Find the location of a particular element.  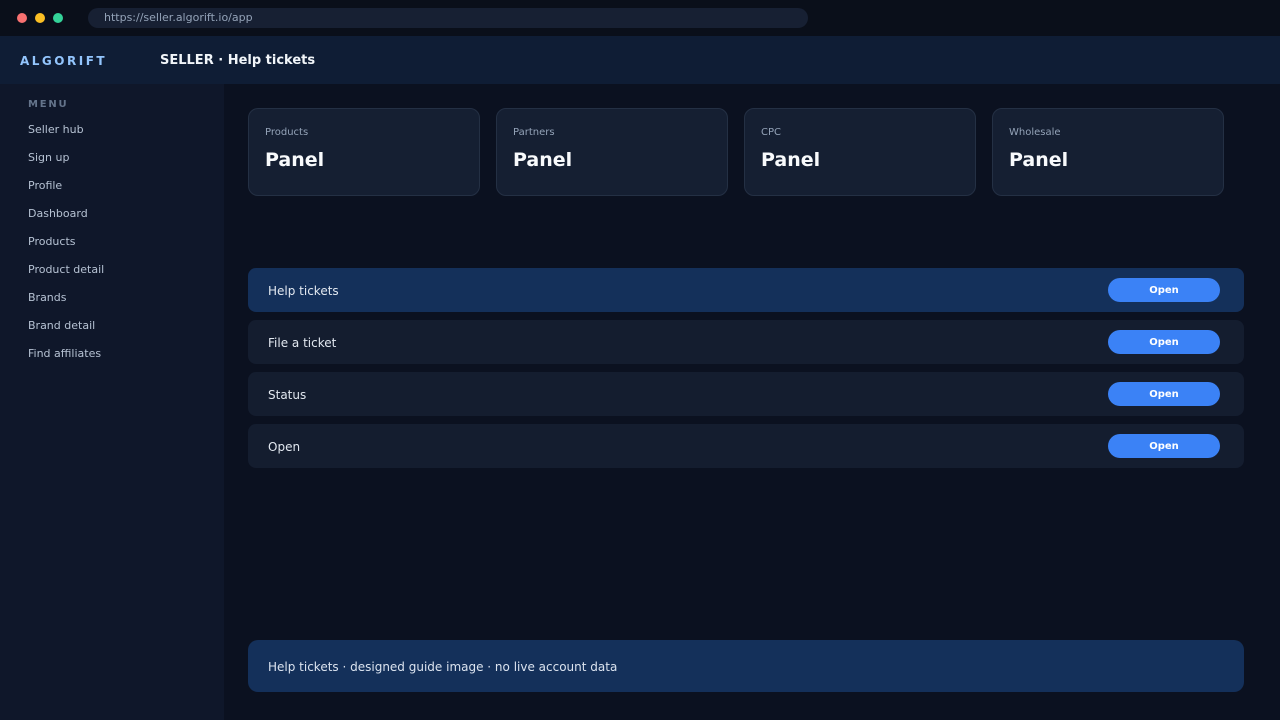

row-label: Status is located at coordinates (287, 395).